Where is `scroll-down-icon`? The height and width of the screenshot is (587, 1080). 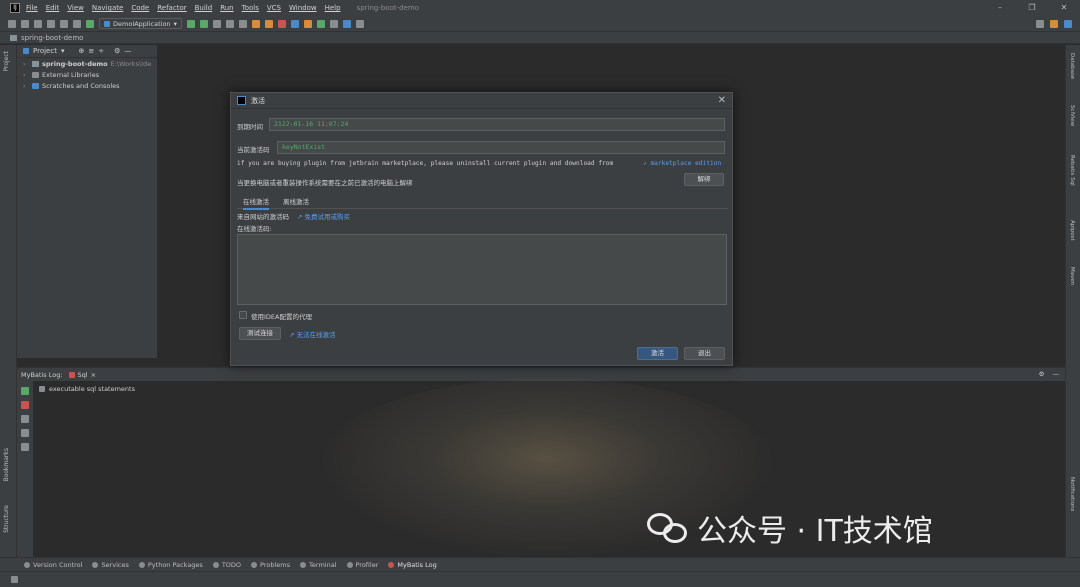
scroll-down-icon is located at coordinates (25, 419).